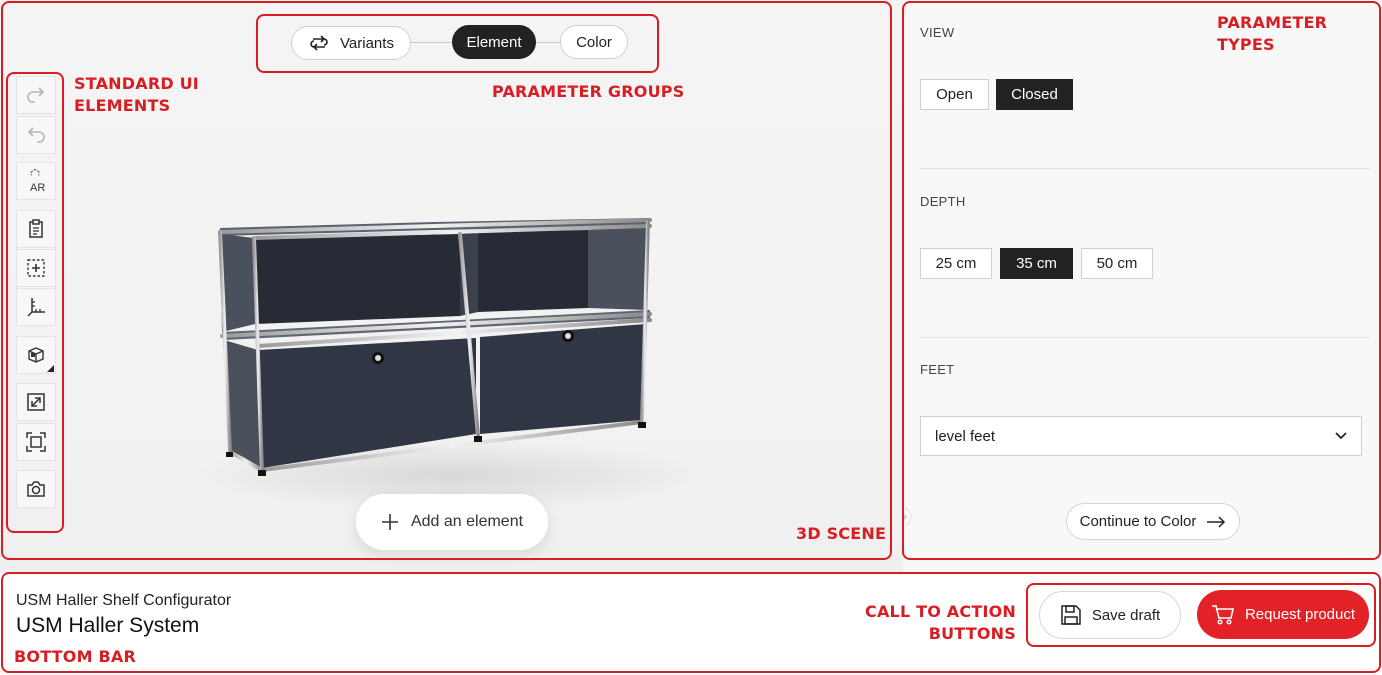 This screenshot has height=675, width=1382. What do you see at coordinates (136, 94) in the screenshot?
I see `annotation-standard-ui-label: STANDARD UI ELEMENTS` at bounding box center [136, 94].